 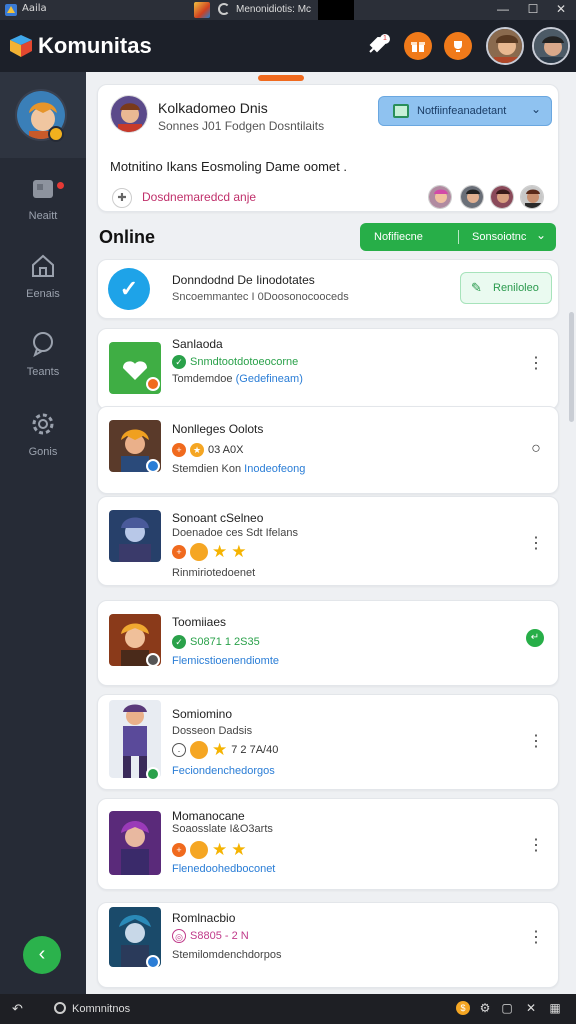 I want to click on trophy-icon, so click(x=458, y=46).